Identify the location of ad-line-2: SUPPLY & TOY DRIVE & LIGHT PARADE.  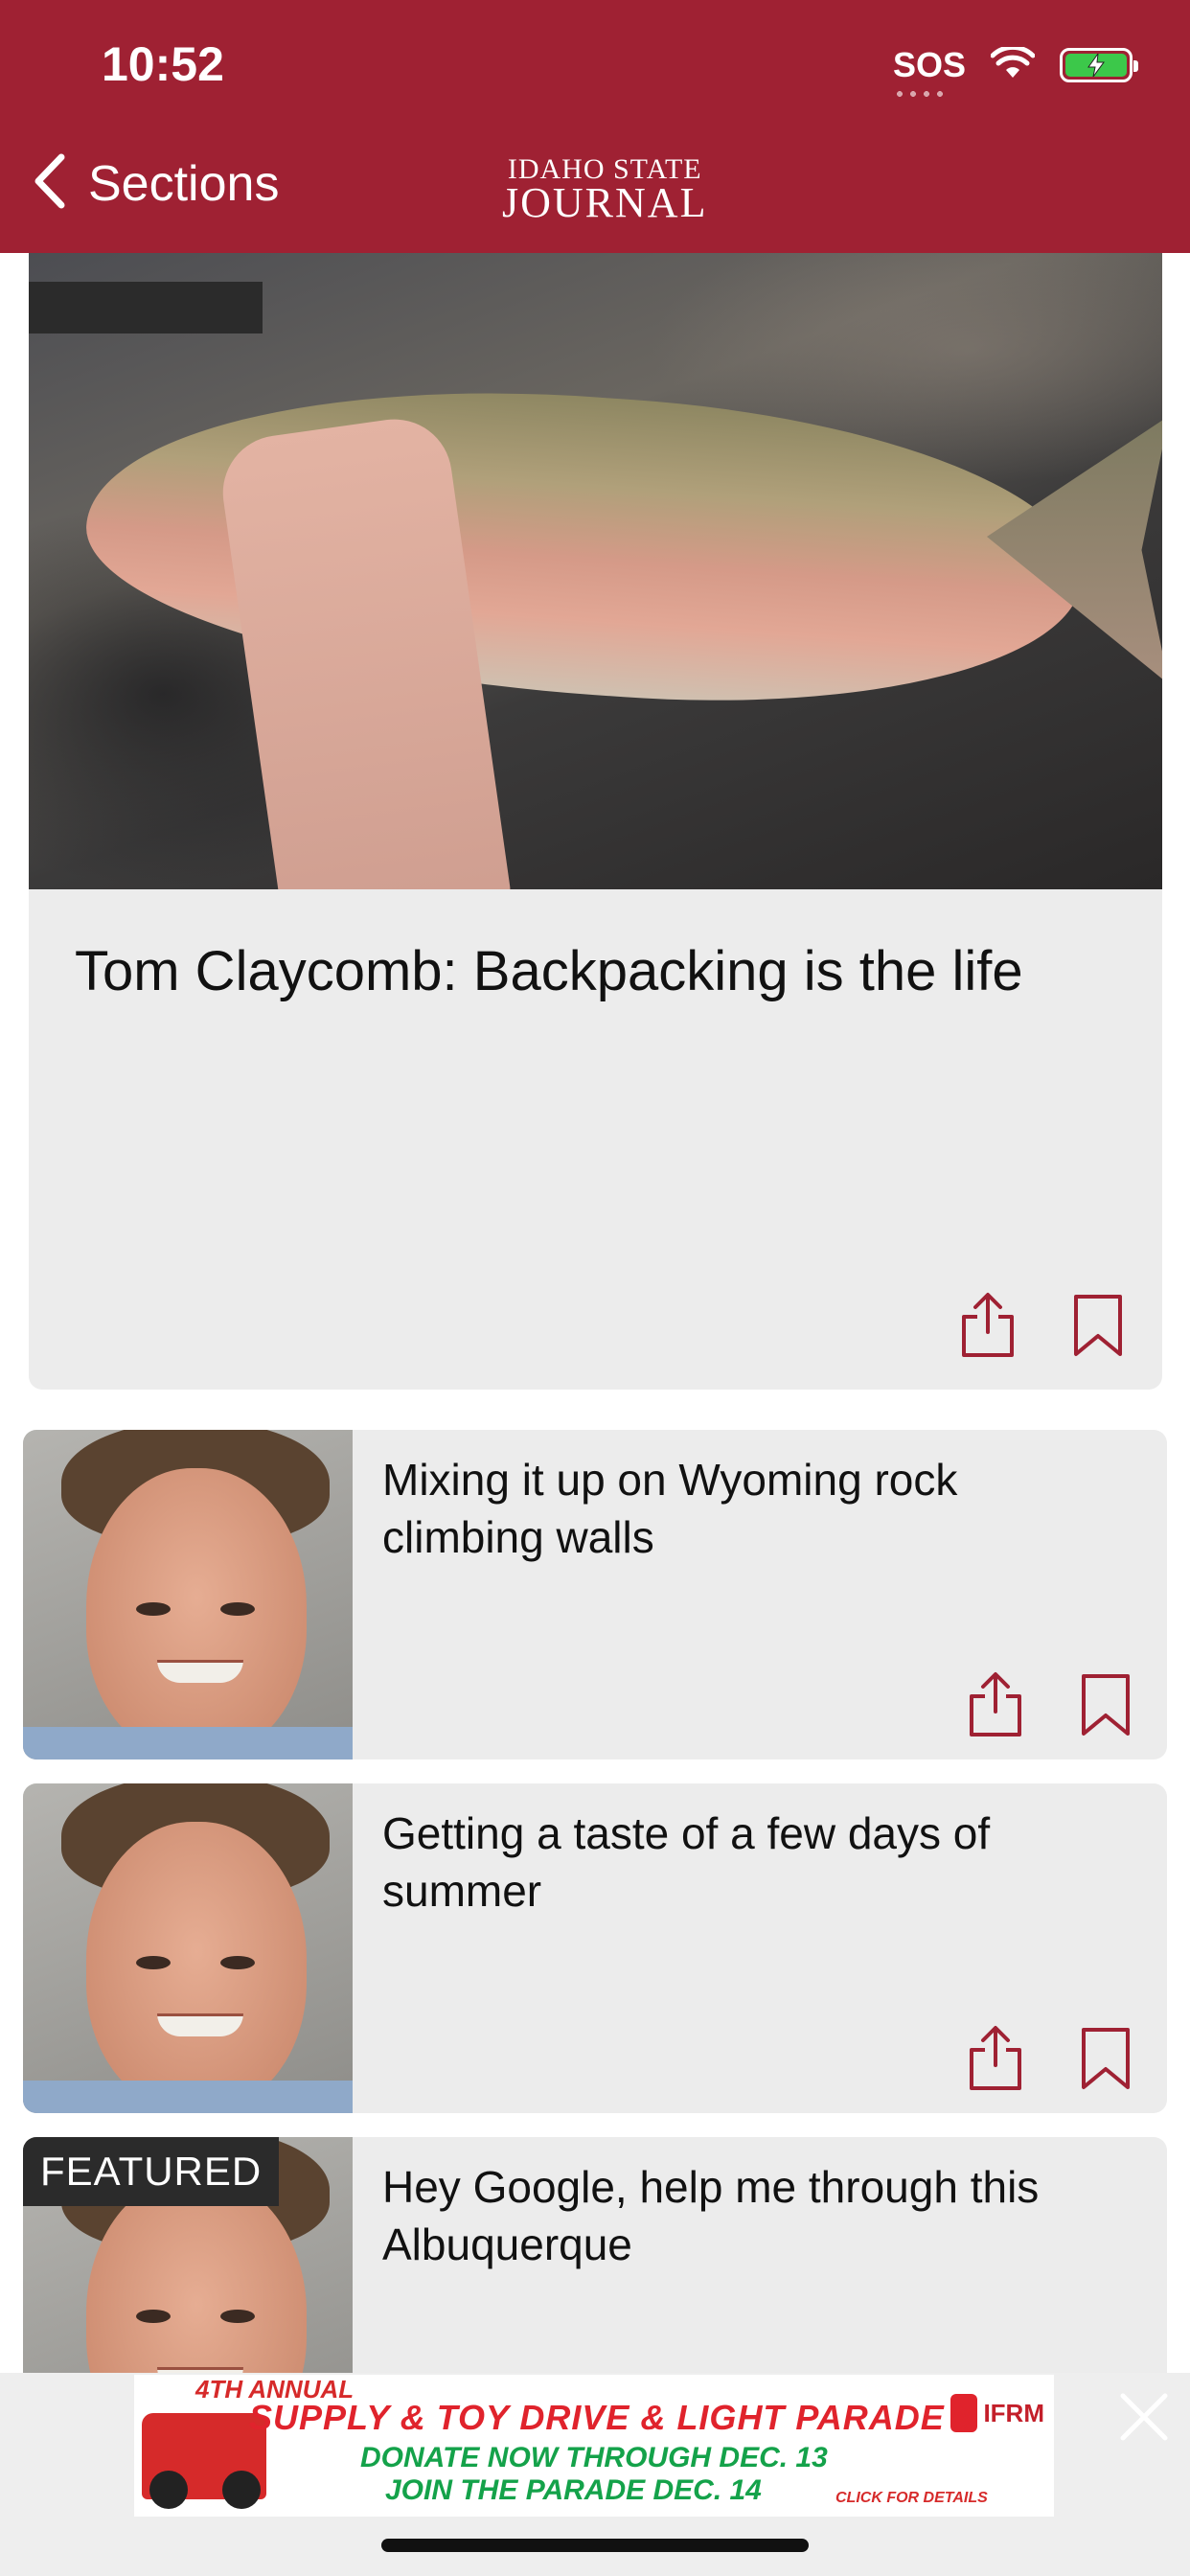
(597, 2417).